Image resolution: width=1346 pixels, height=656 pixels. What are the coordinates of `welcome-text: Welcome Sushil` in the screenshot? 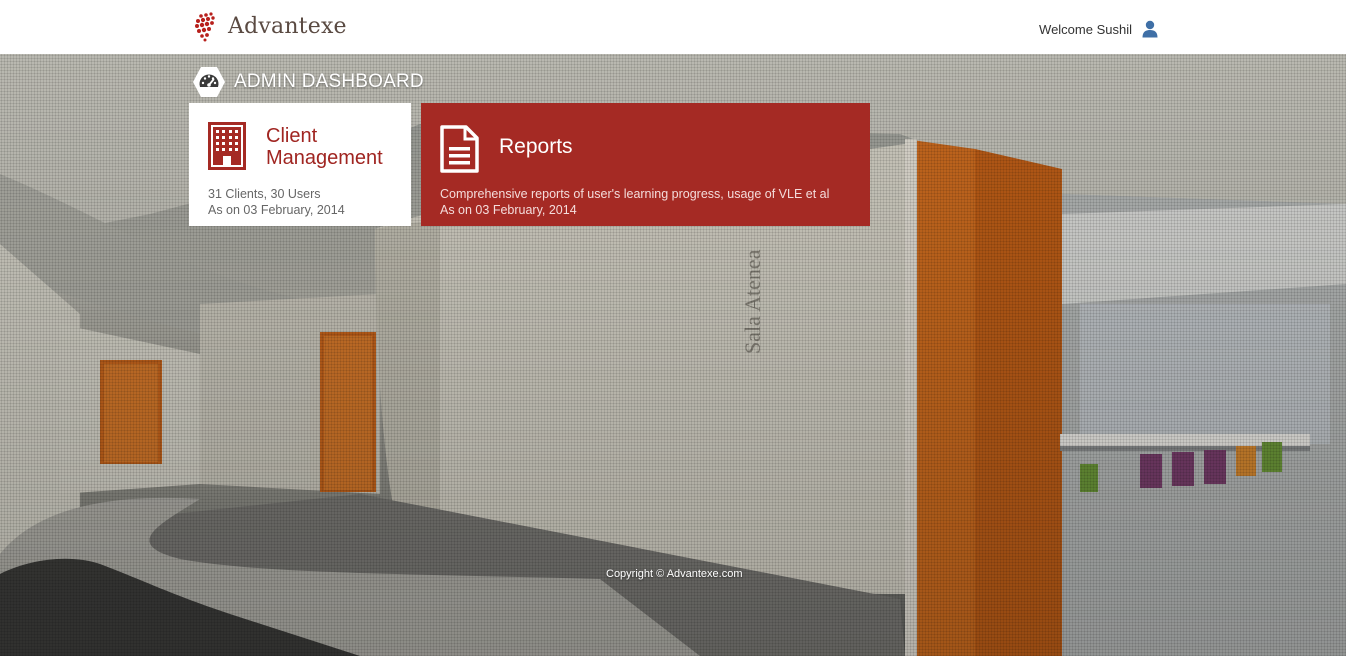 It's located at (1085, 29).